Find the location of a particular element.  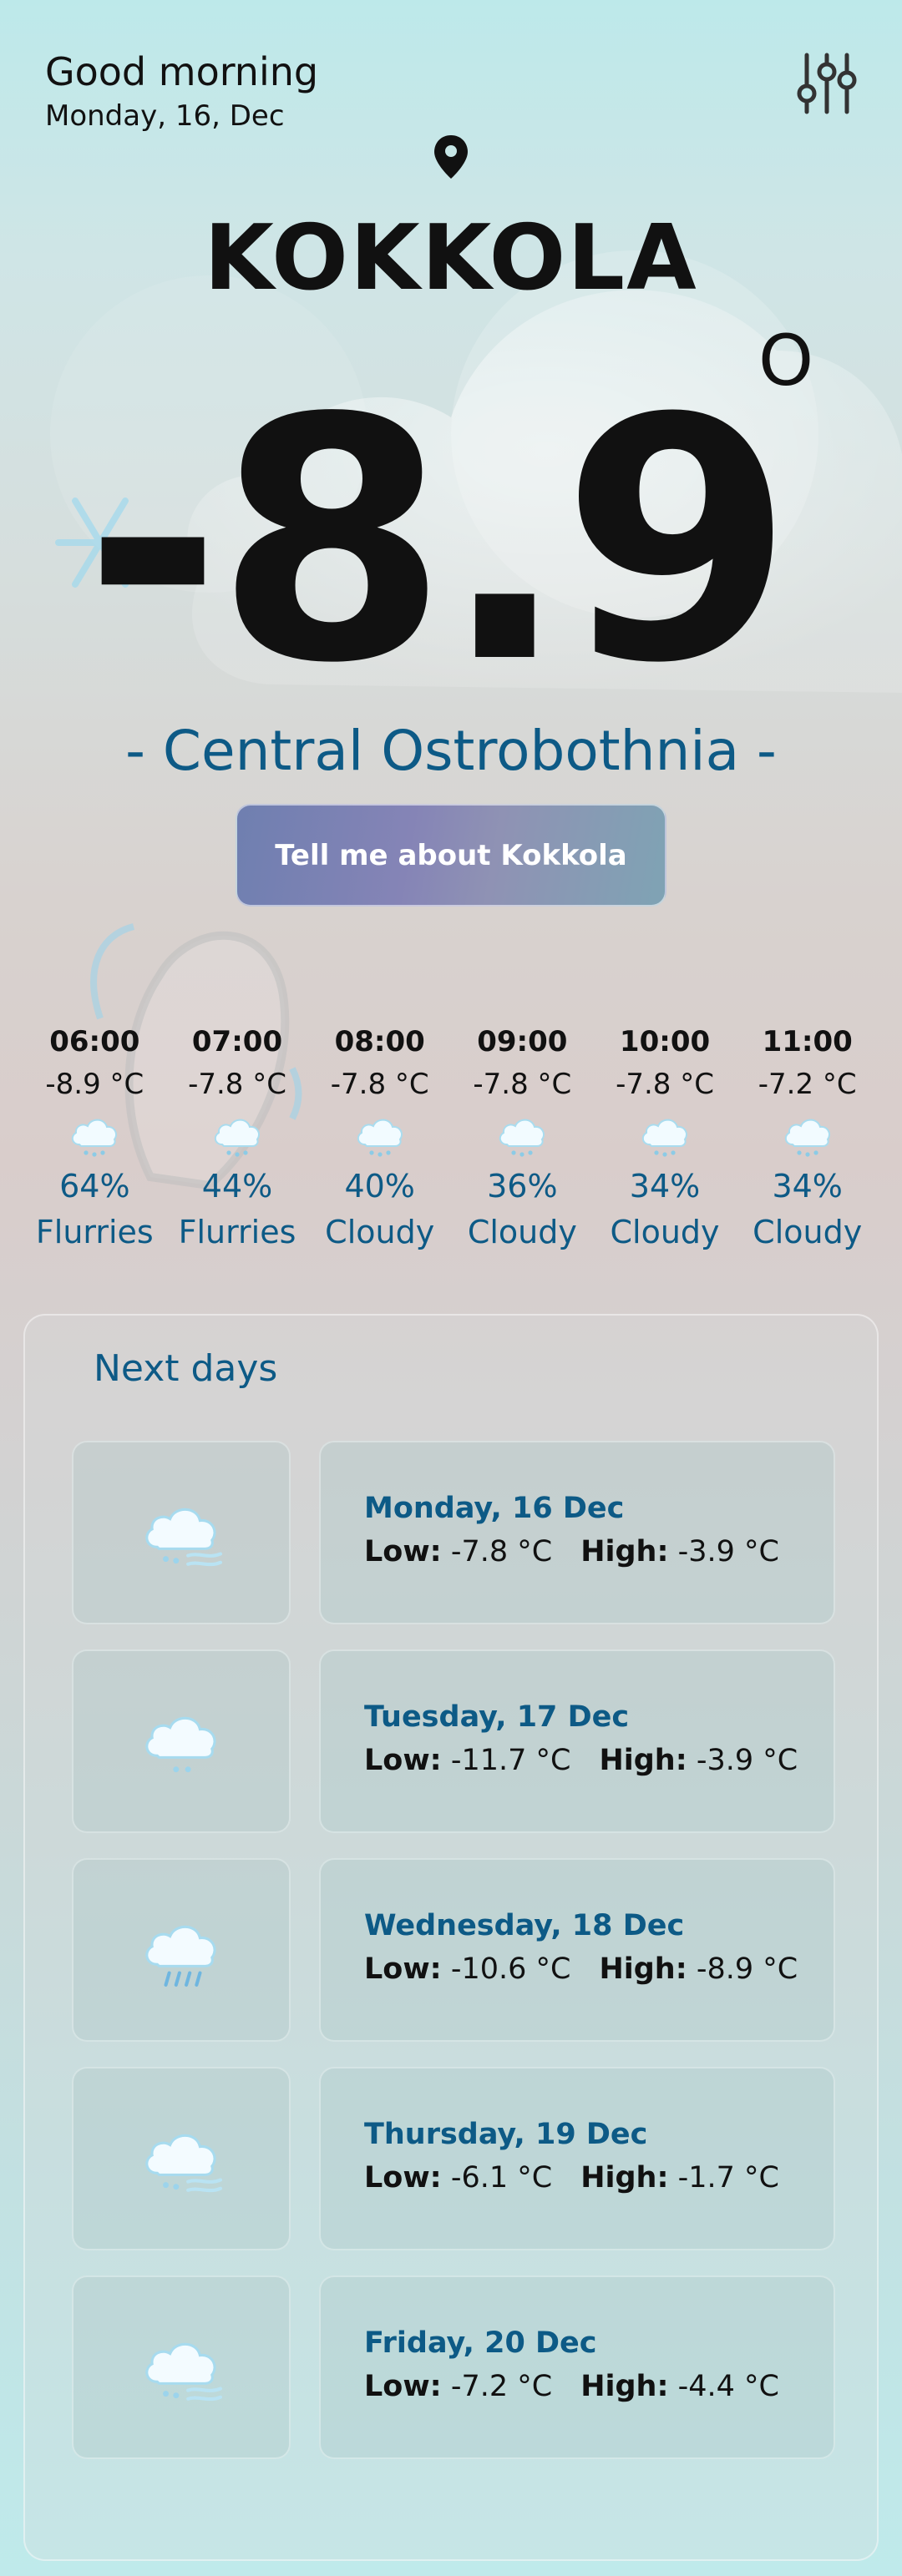

hourly-item: 08:00 -7.8 °C 40% Cloudy is located at coordinates (379, 1148).